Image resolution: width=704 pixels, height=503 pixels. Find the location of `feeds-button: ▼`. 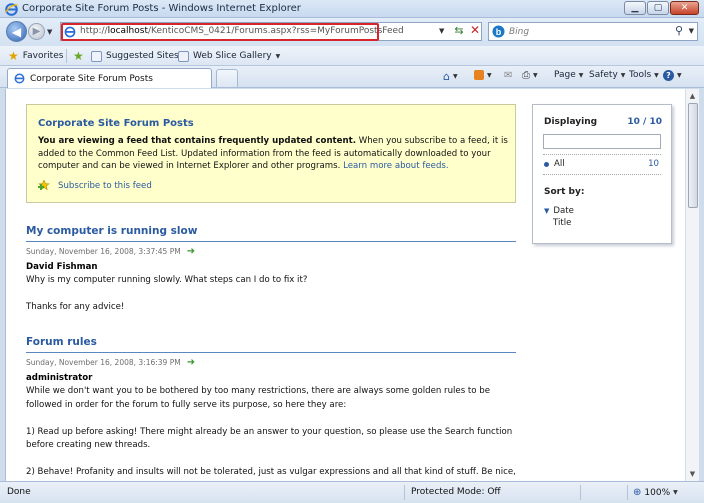

feeds-button: ▼ is located at coordinates (483, 75).